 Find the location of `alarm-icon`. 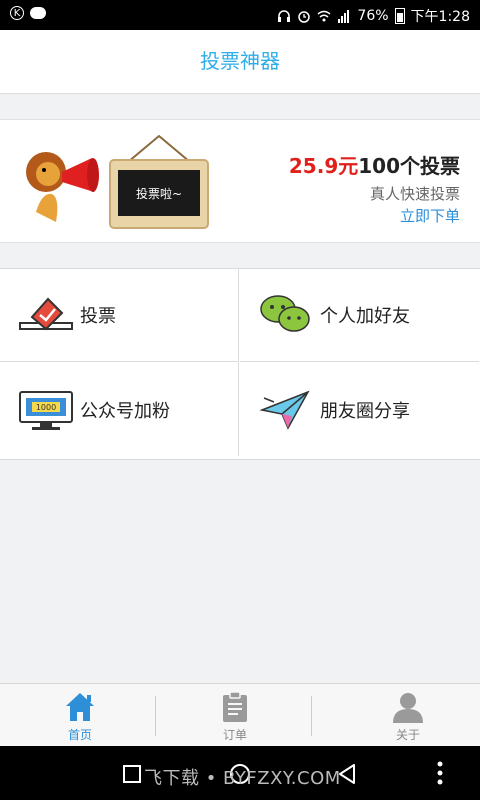

alarm-icon is located at coordinates (304, 17).